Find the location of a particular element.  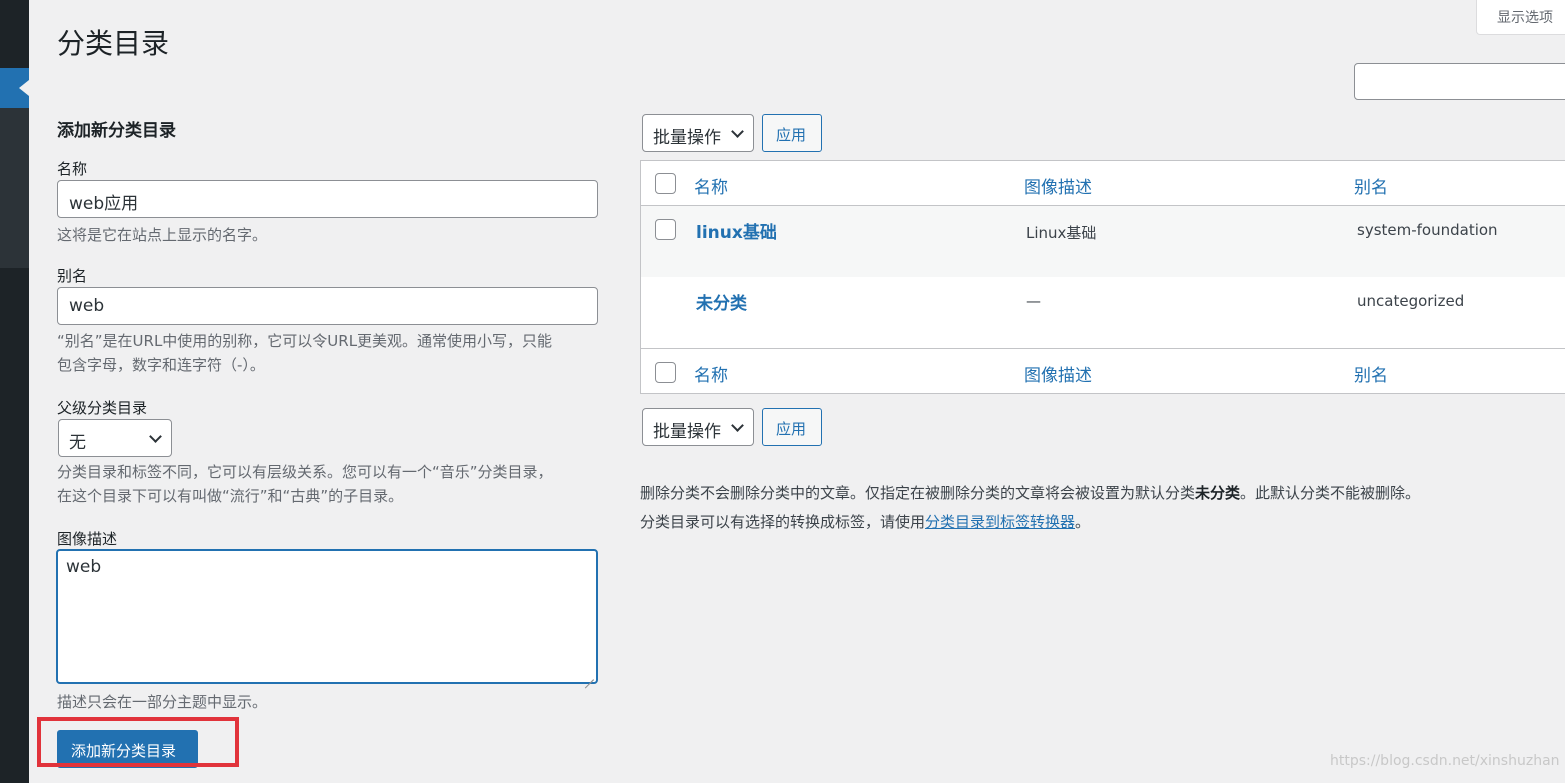

search-input is located at coordinates (1459, 81).